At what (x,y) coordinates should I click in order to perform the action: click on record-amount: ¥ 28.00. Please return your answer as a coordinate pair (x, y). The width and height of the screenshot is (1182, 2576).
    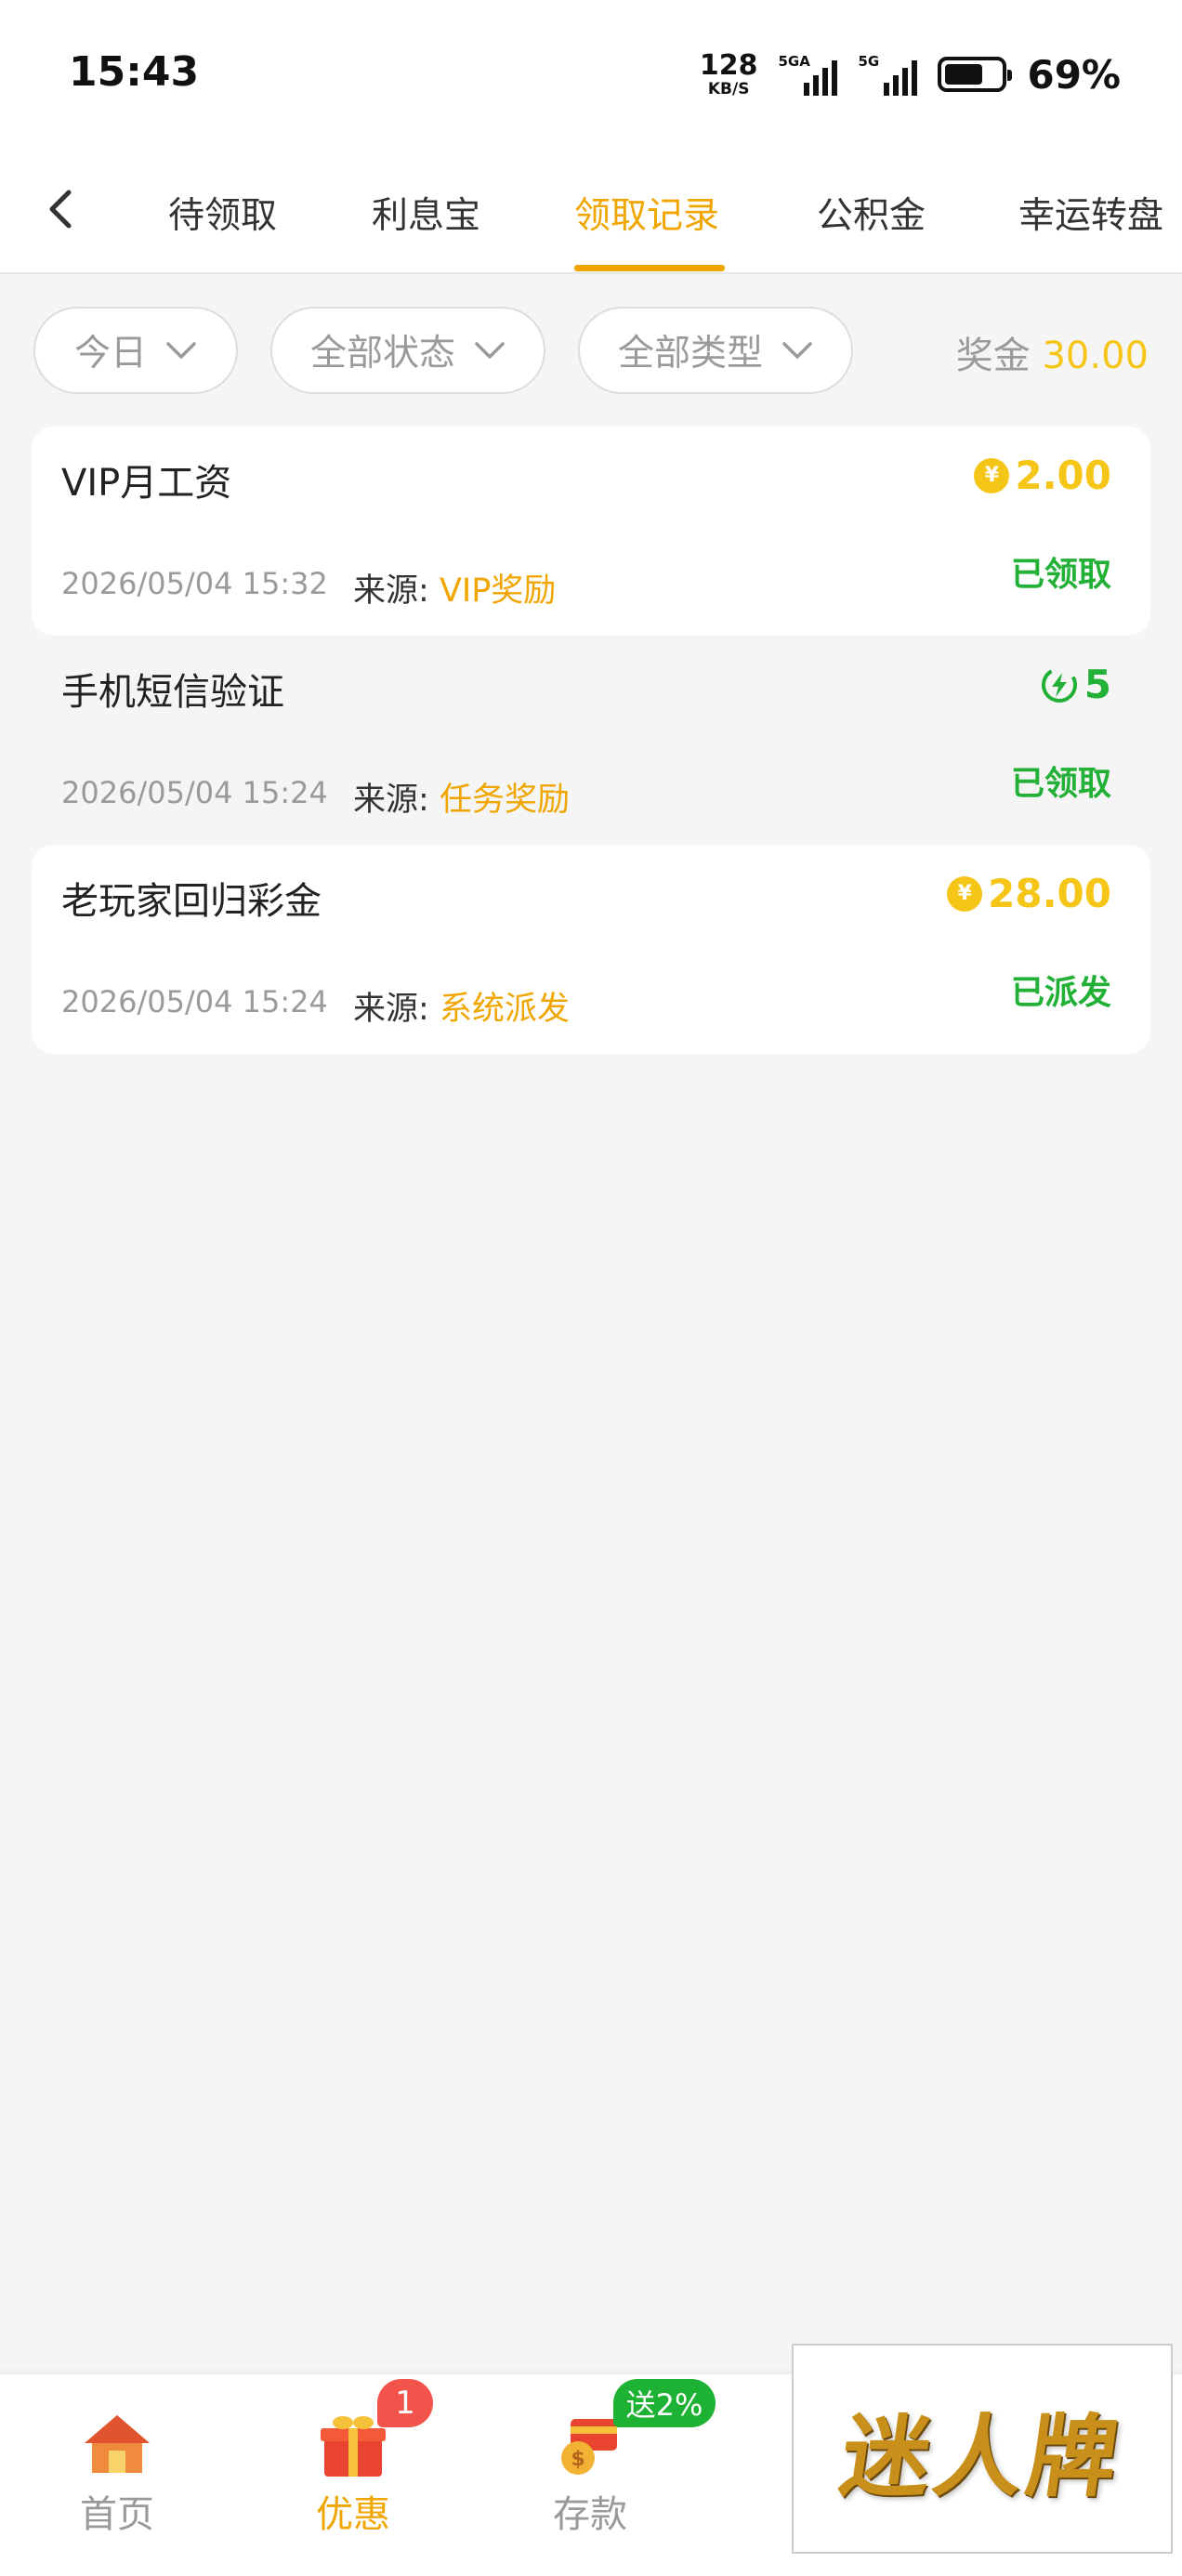
    Looking at the image, I should click on (1029, 893).